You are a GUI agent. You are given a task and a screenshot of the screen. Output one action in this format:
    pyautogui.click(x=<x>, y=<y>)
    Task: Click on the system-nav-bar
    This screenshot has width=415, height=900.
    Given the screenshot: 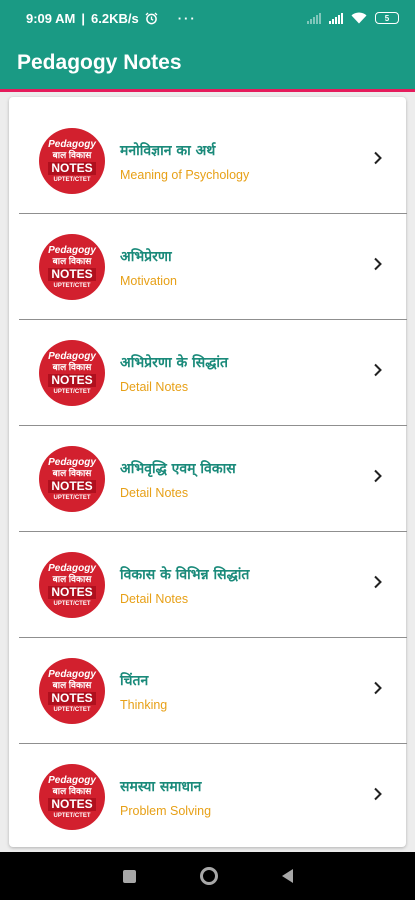 What is the action you would take?
    pyautogui.click(x=207, y=876)
    